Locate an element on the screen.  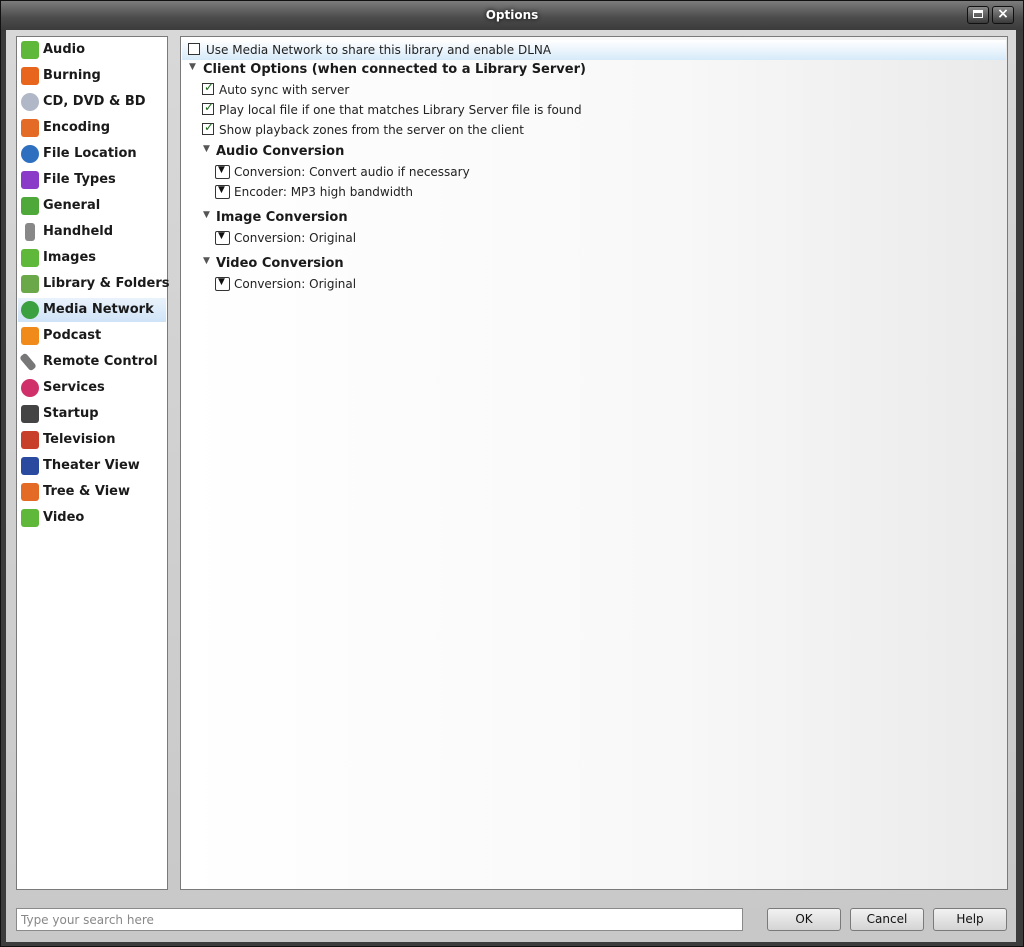
sidebar-item-podcast: Podcast is located at coordinates (92, 336).